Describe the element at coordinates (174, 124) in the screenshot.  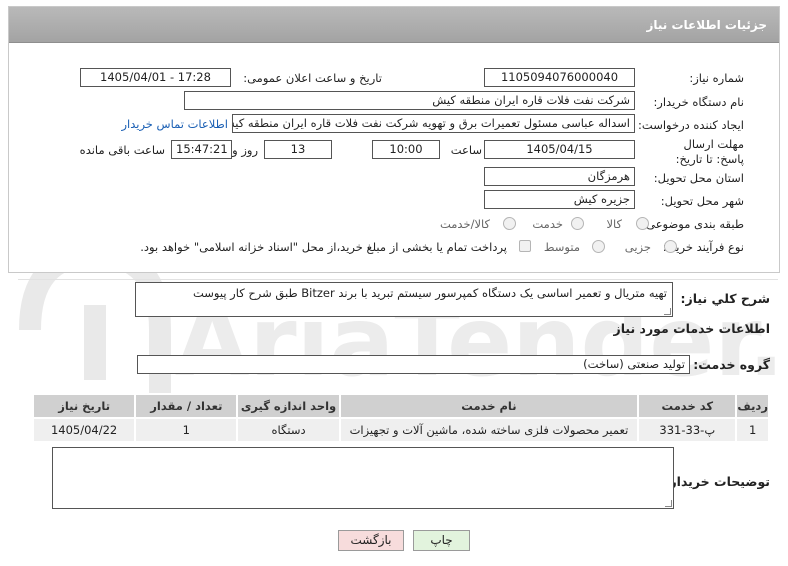
I see `buyer-contact-link: اطلاعات تماس خریدار` at that location.